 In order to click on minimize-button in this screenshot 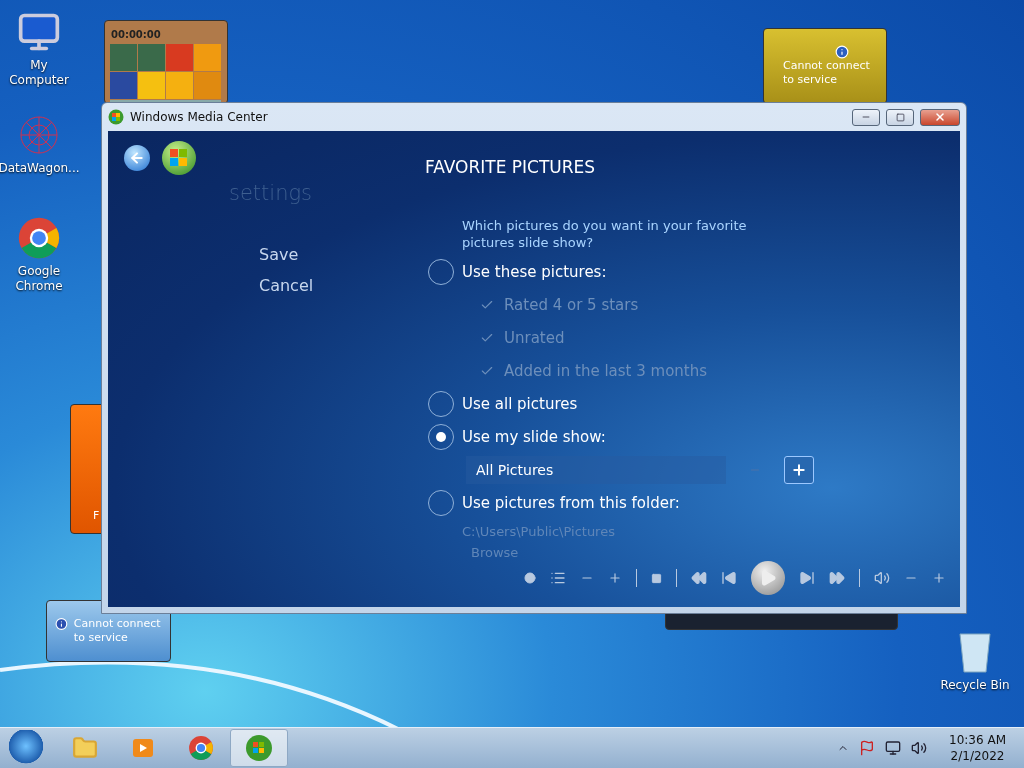, I will do `click(866, 117)`.